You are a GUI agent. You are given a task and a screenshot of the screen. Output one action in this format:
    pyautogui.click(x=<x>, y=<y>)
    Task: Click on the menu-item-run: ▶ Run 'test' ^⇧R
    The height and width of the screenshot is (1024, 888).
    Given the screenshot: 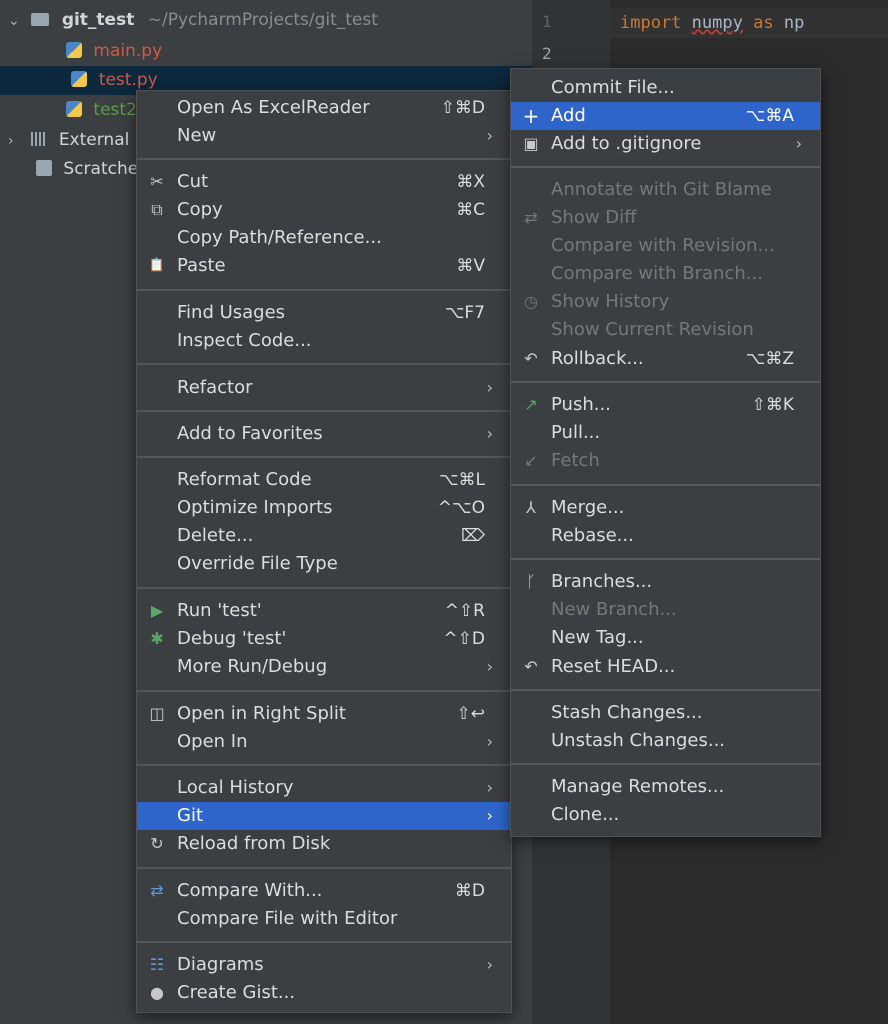 What is the action you would take?
    pyautogui.click(x=324, y=611)
    